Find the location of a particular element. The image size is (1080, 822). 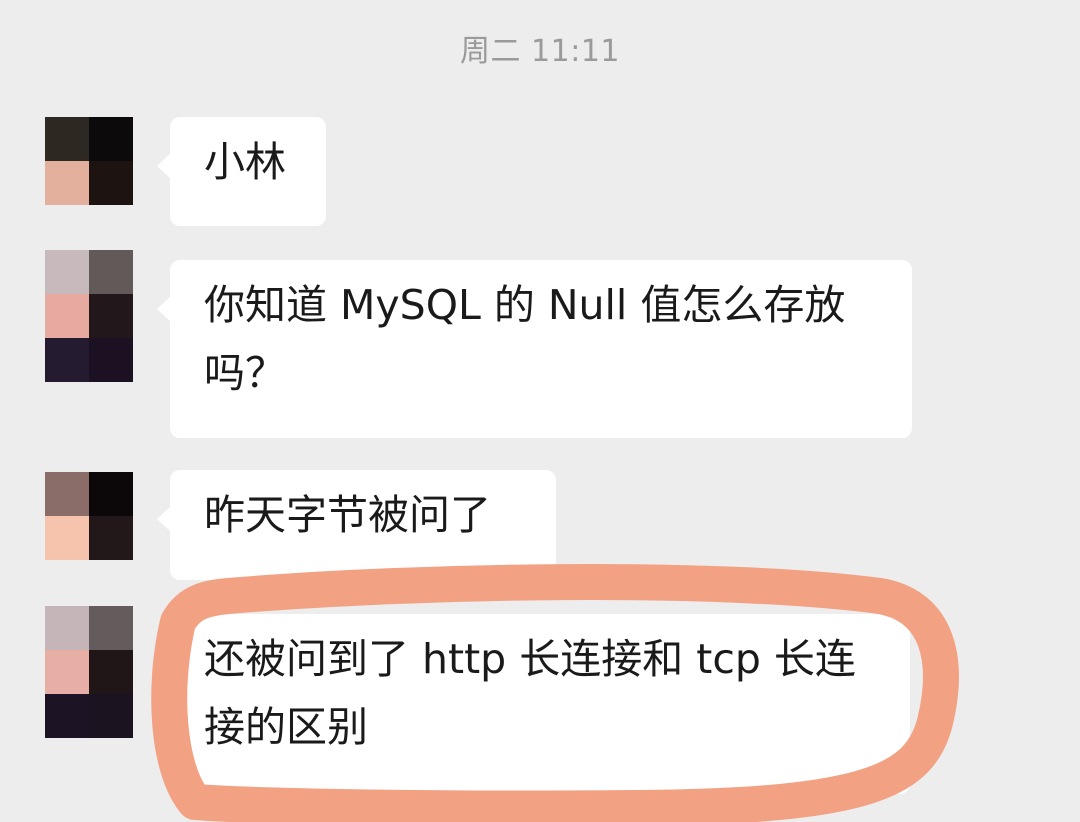

message-text: 还被问到了 http 长连接和 tcp 长连接的区别 is located at coordinates (530, 693).